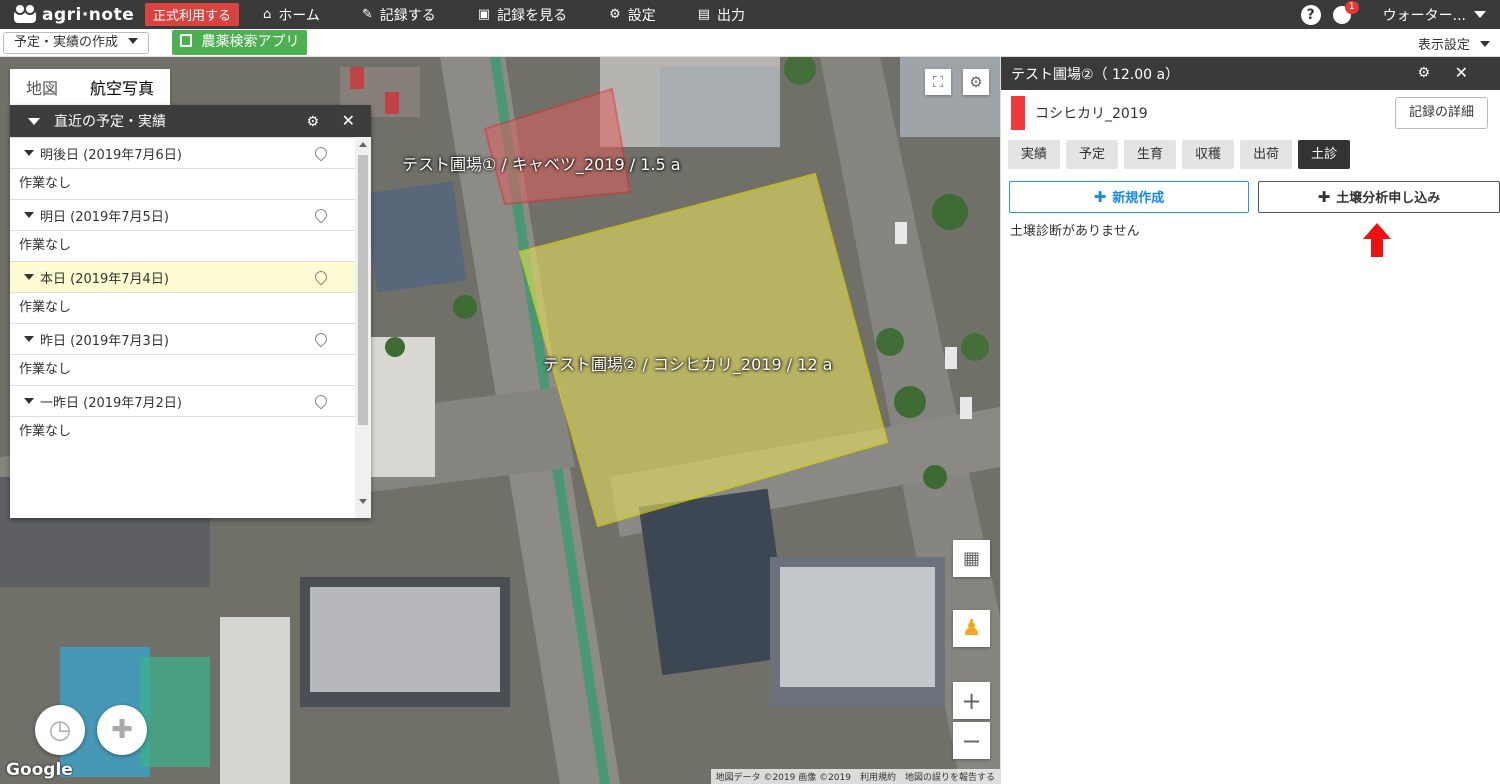 Image resolution: width=1500 pixels, height=784 pixels. Describe the element at coordinates (367, 14) in the screenshot. I see `pencil-icon: ✎` at that location.